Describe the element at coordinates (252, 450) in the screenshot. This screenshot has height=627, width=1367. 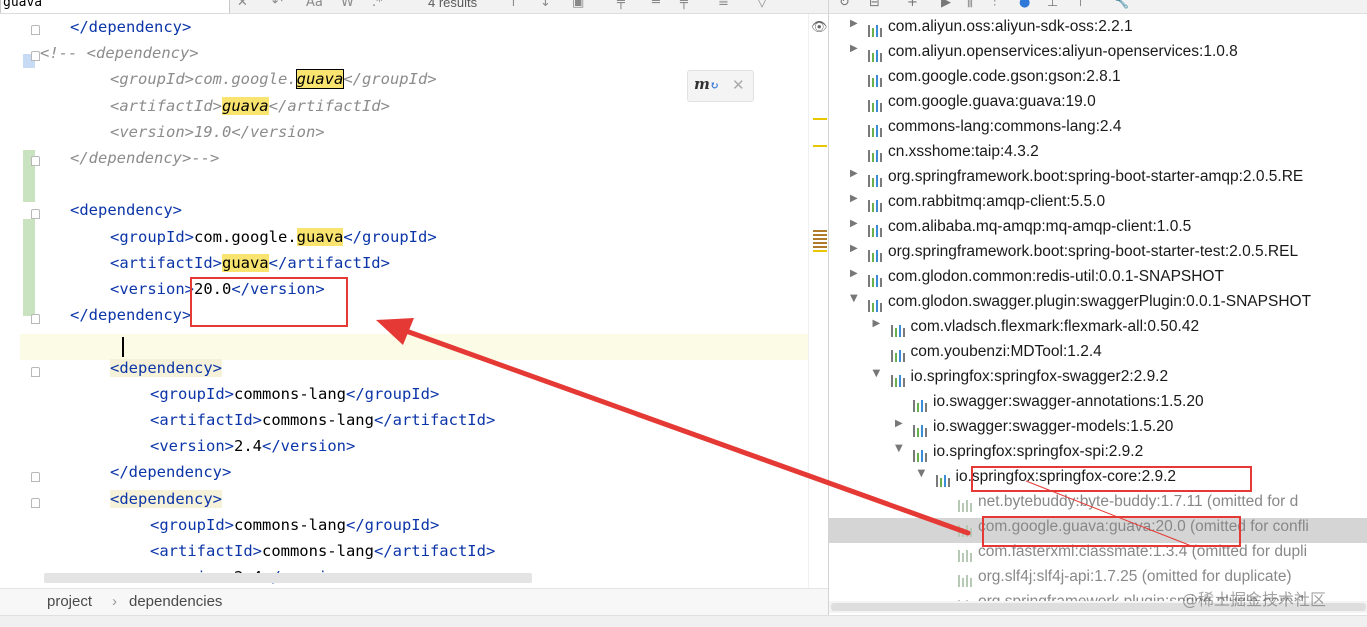
I see `code-line: <version>2.4</version>` at that location.